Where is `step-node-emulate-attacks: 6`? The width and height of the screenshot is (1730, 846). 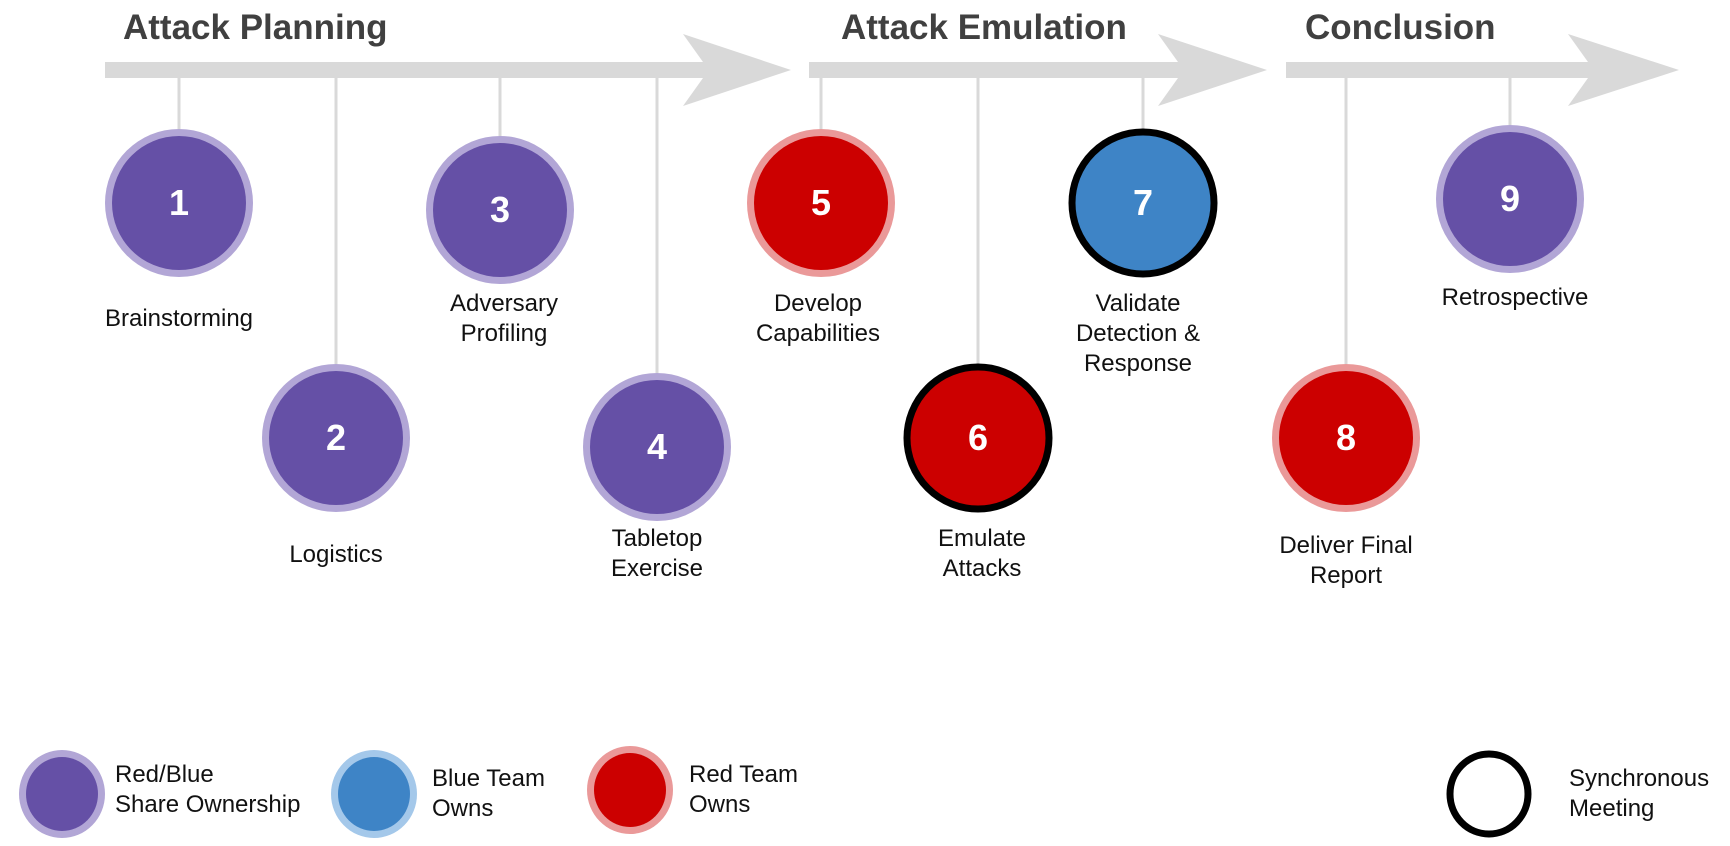 step-node-emulate-attacks: 6 is located at coordinates (978, 438).